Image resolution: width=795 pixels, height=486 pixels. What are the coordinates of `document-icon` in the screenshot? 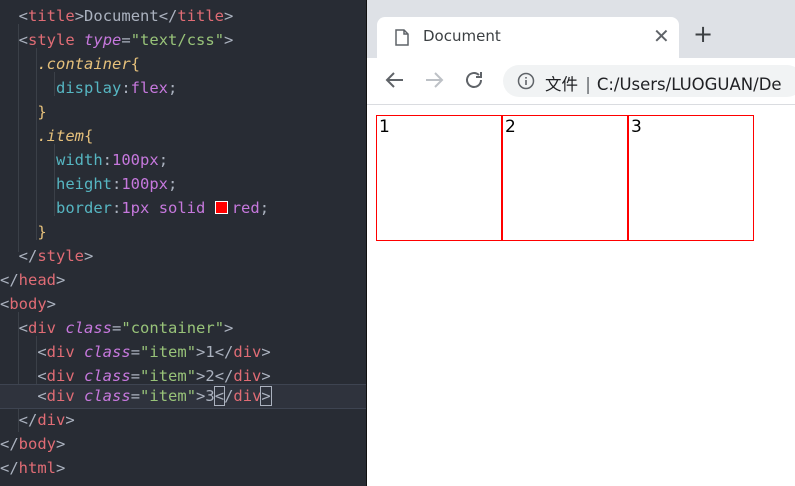 It's located at (402, 39).